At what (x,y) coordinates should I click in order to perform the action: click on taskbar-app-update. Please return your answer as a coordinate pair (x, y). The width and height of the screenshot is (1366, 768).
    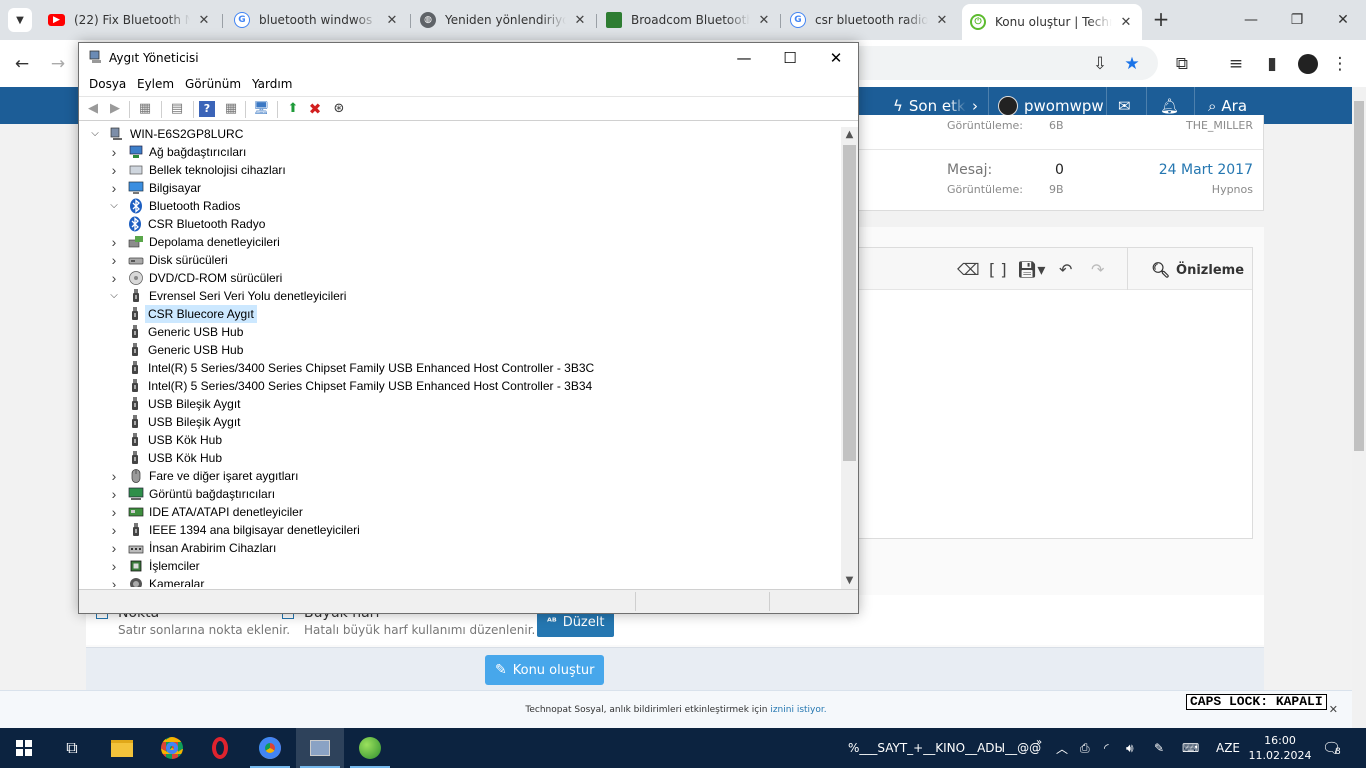
    Looking at the image, I should click on (370, 748).